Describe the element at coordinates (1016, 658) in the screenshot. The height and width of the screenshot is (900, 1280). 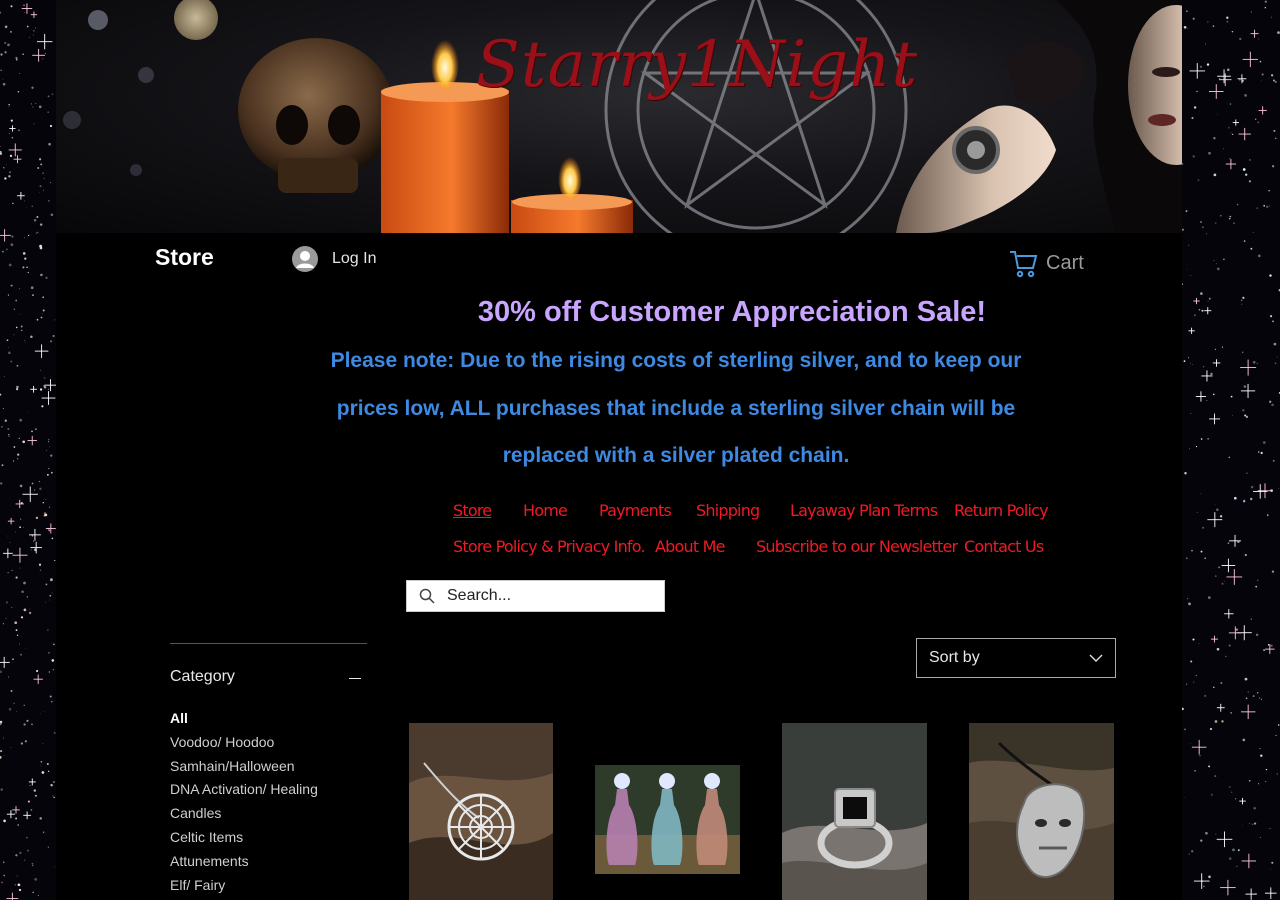
I see `sort-dropdown: Sort by` at that location.